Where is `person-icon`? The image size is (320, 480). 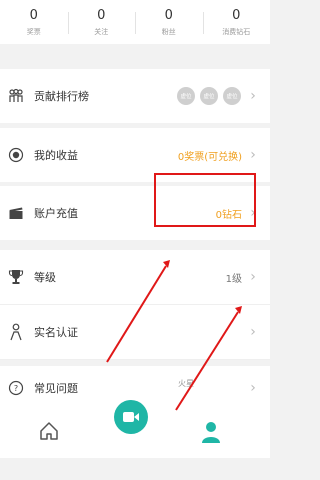 person-icon is located at coordinates (16, 332).